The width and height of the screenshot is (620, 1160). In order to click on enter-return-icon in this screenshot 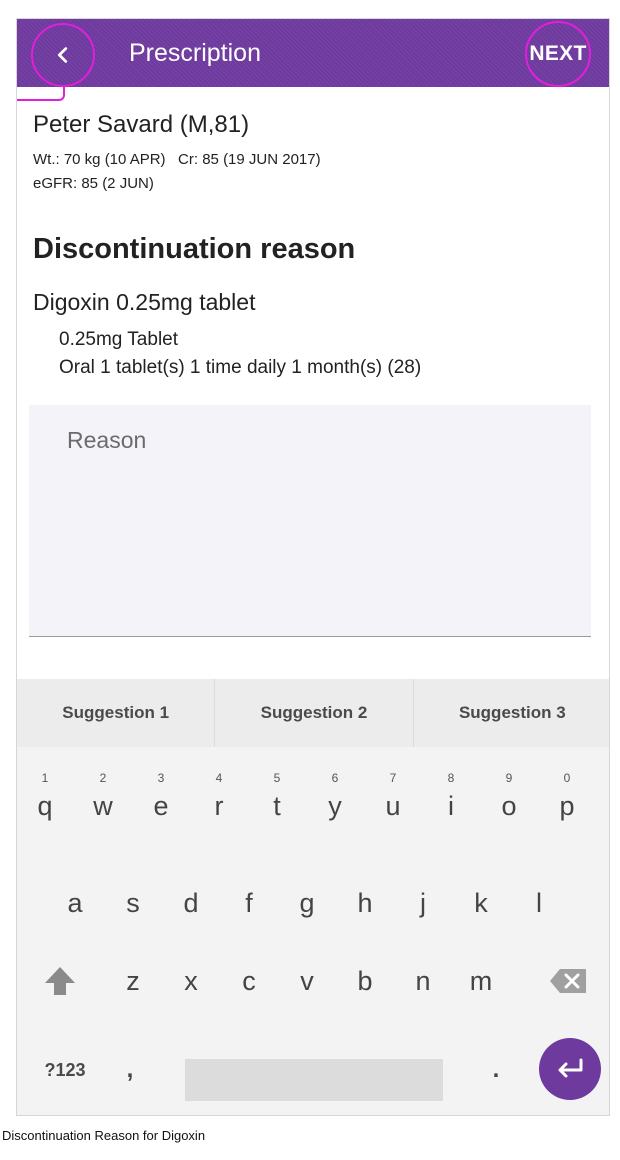, I will do `click(570, 1068)`.